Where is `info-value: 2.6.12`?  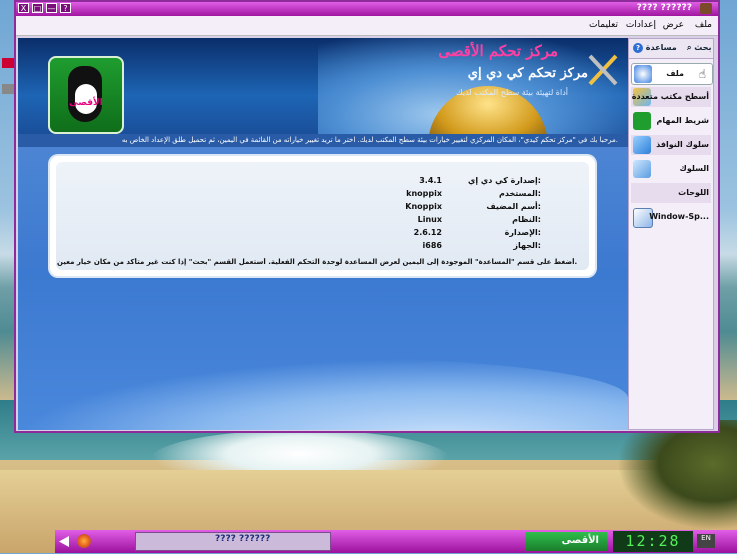
info-value: 2.6.12 is located at coordinates (427, 232).